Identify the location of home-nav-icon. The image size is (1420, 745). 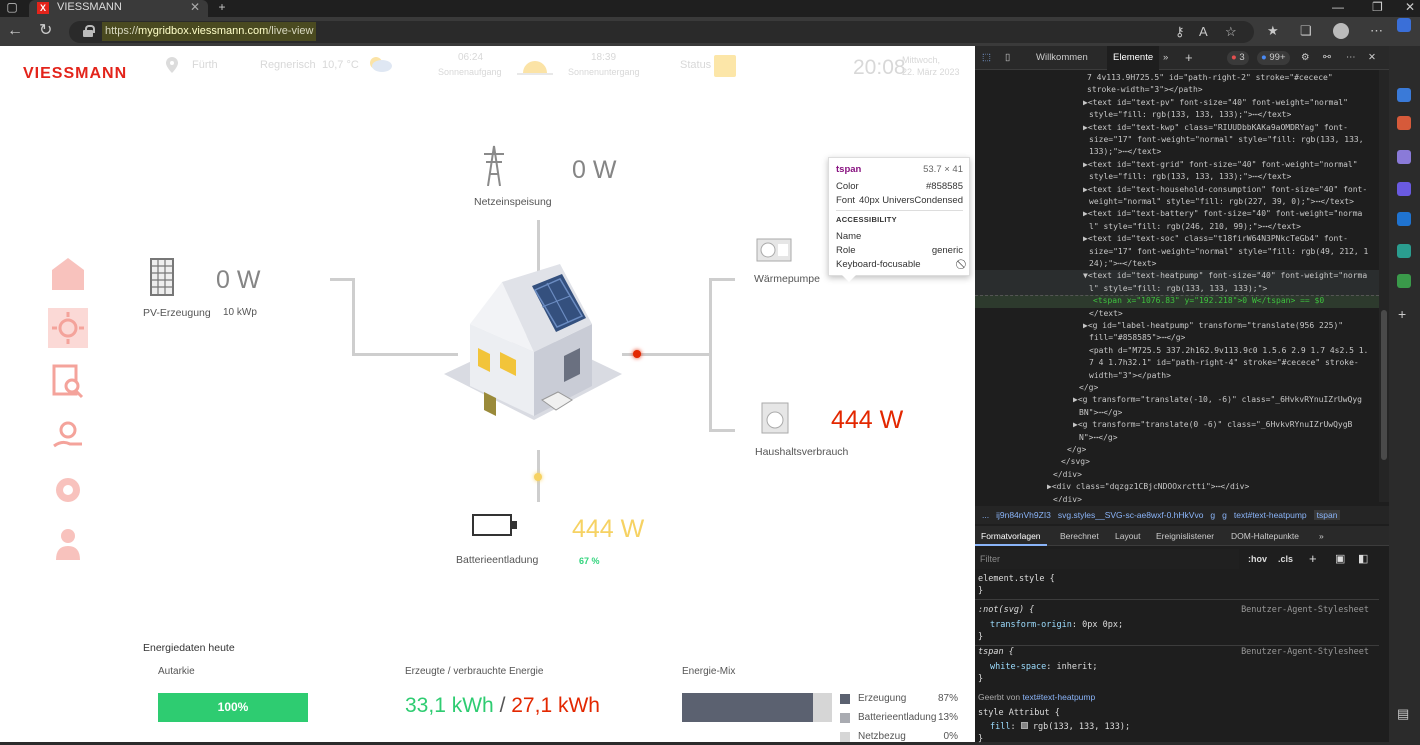
(68, 274).